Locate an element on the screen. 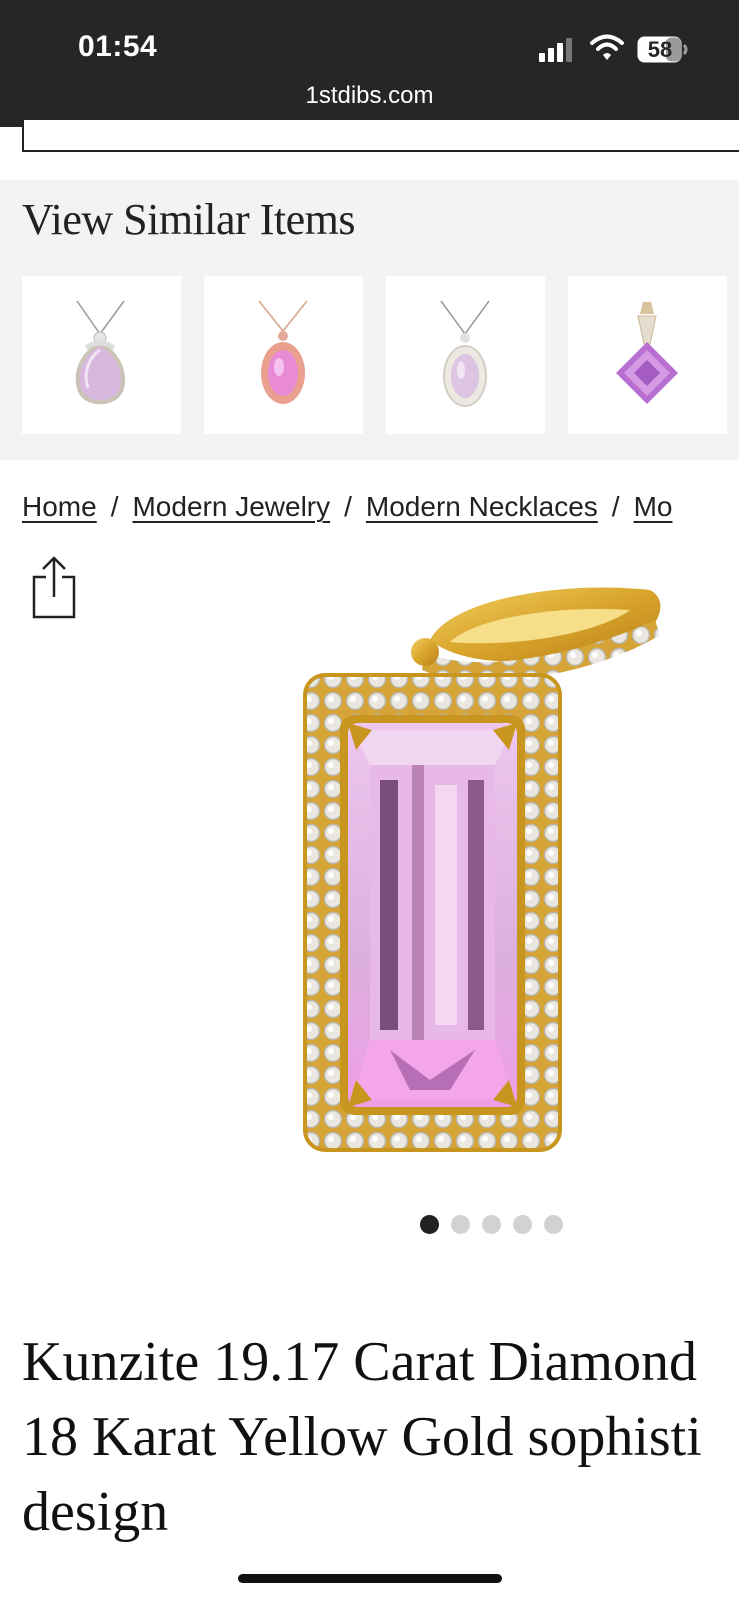  product-title-line-1: Kunzite 19.17 Carat Diamond is located at coordinates (359, 1362).